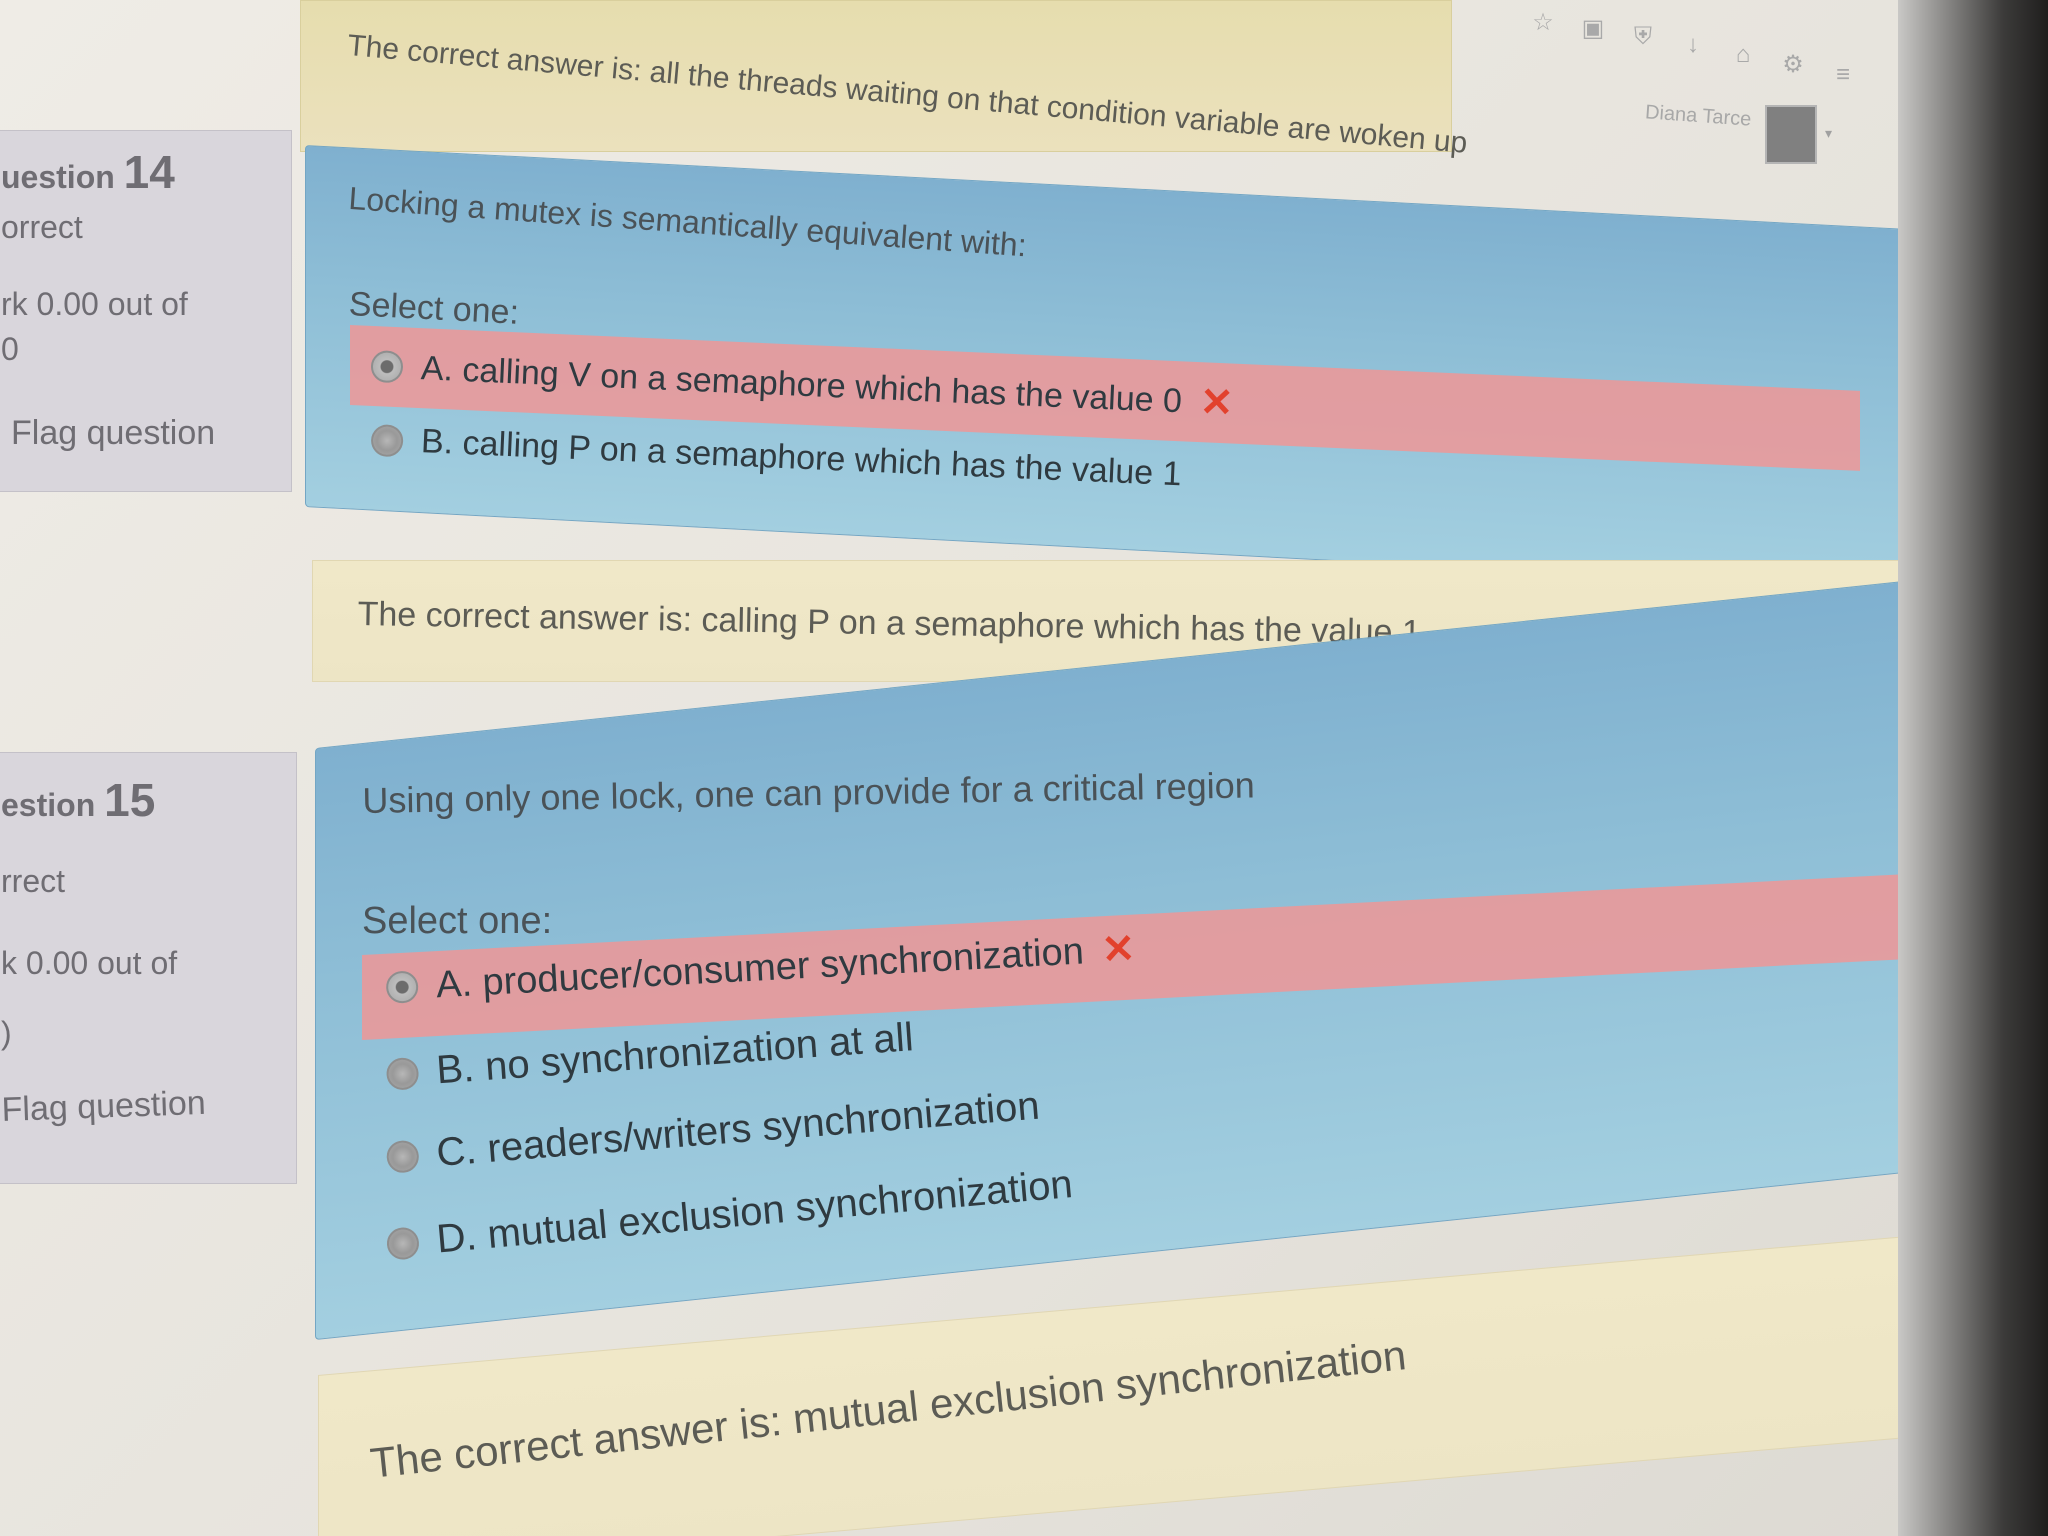 The image size is (2048, 1536). Describe the element at coordinates (94, 304) in the screenshot. I see `question-mark: rk 0.00 out of` at that location.